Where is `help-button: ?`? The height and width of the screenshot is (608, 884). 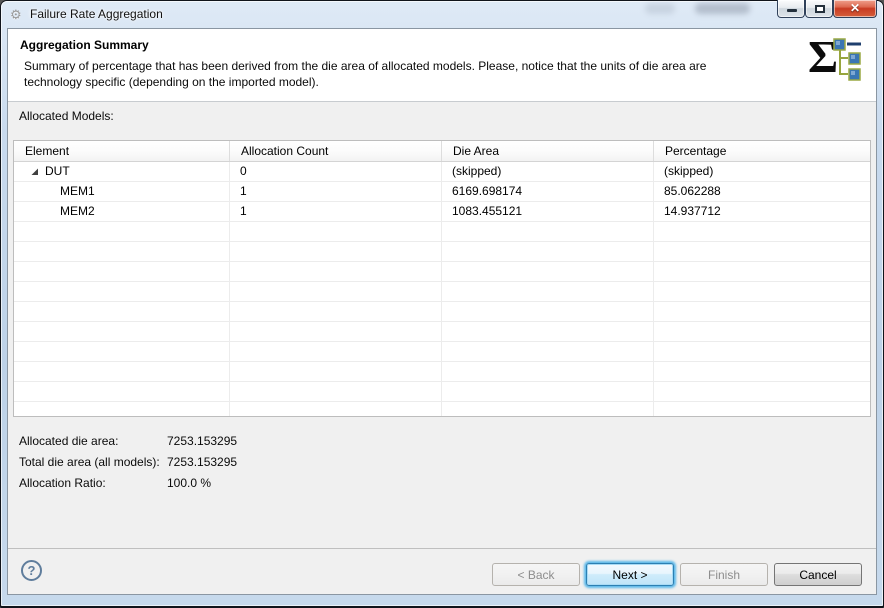 help-button: ? is located at coordinates (31, 570).